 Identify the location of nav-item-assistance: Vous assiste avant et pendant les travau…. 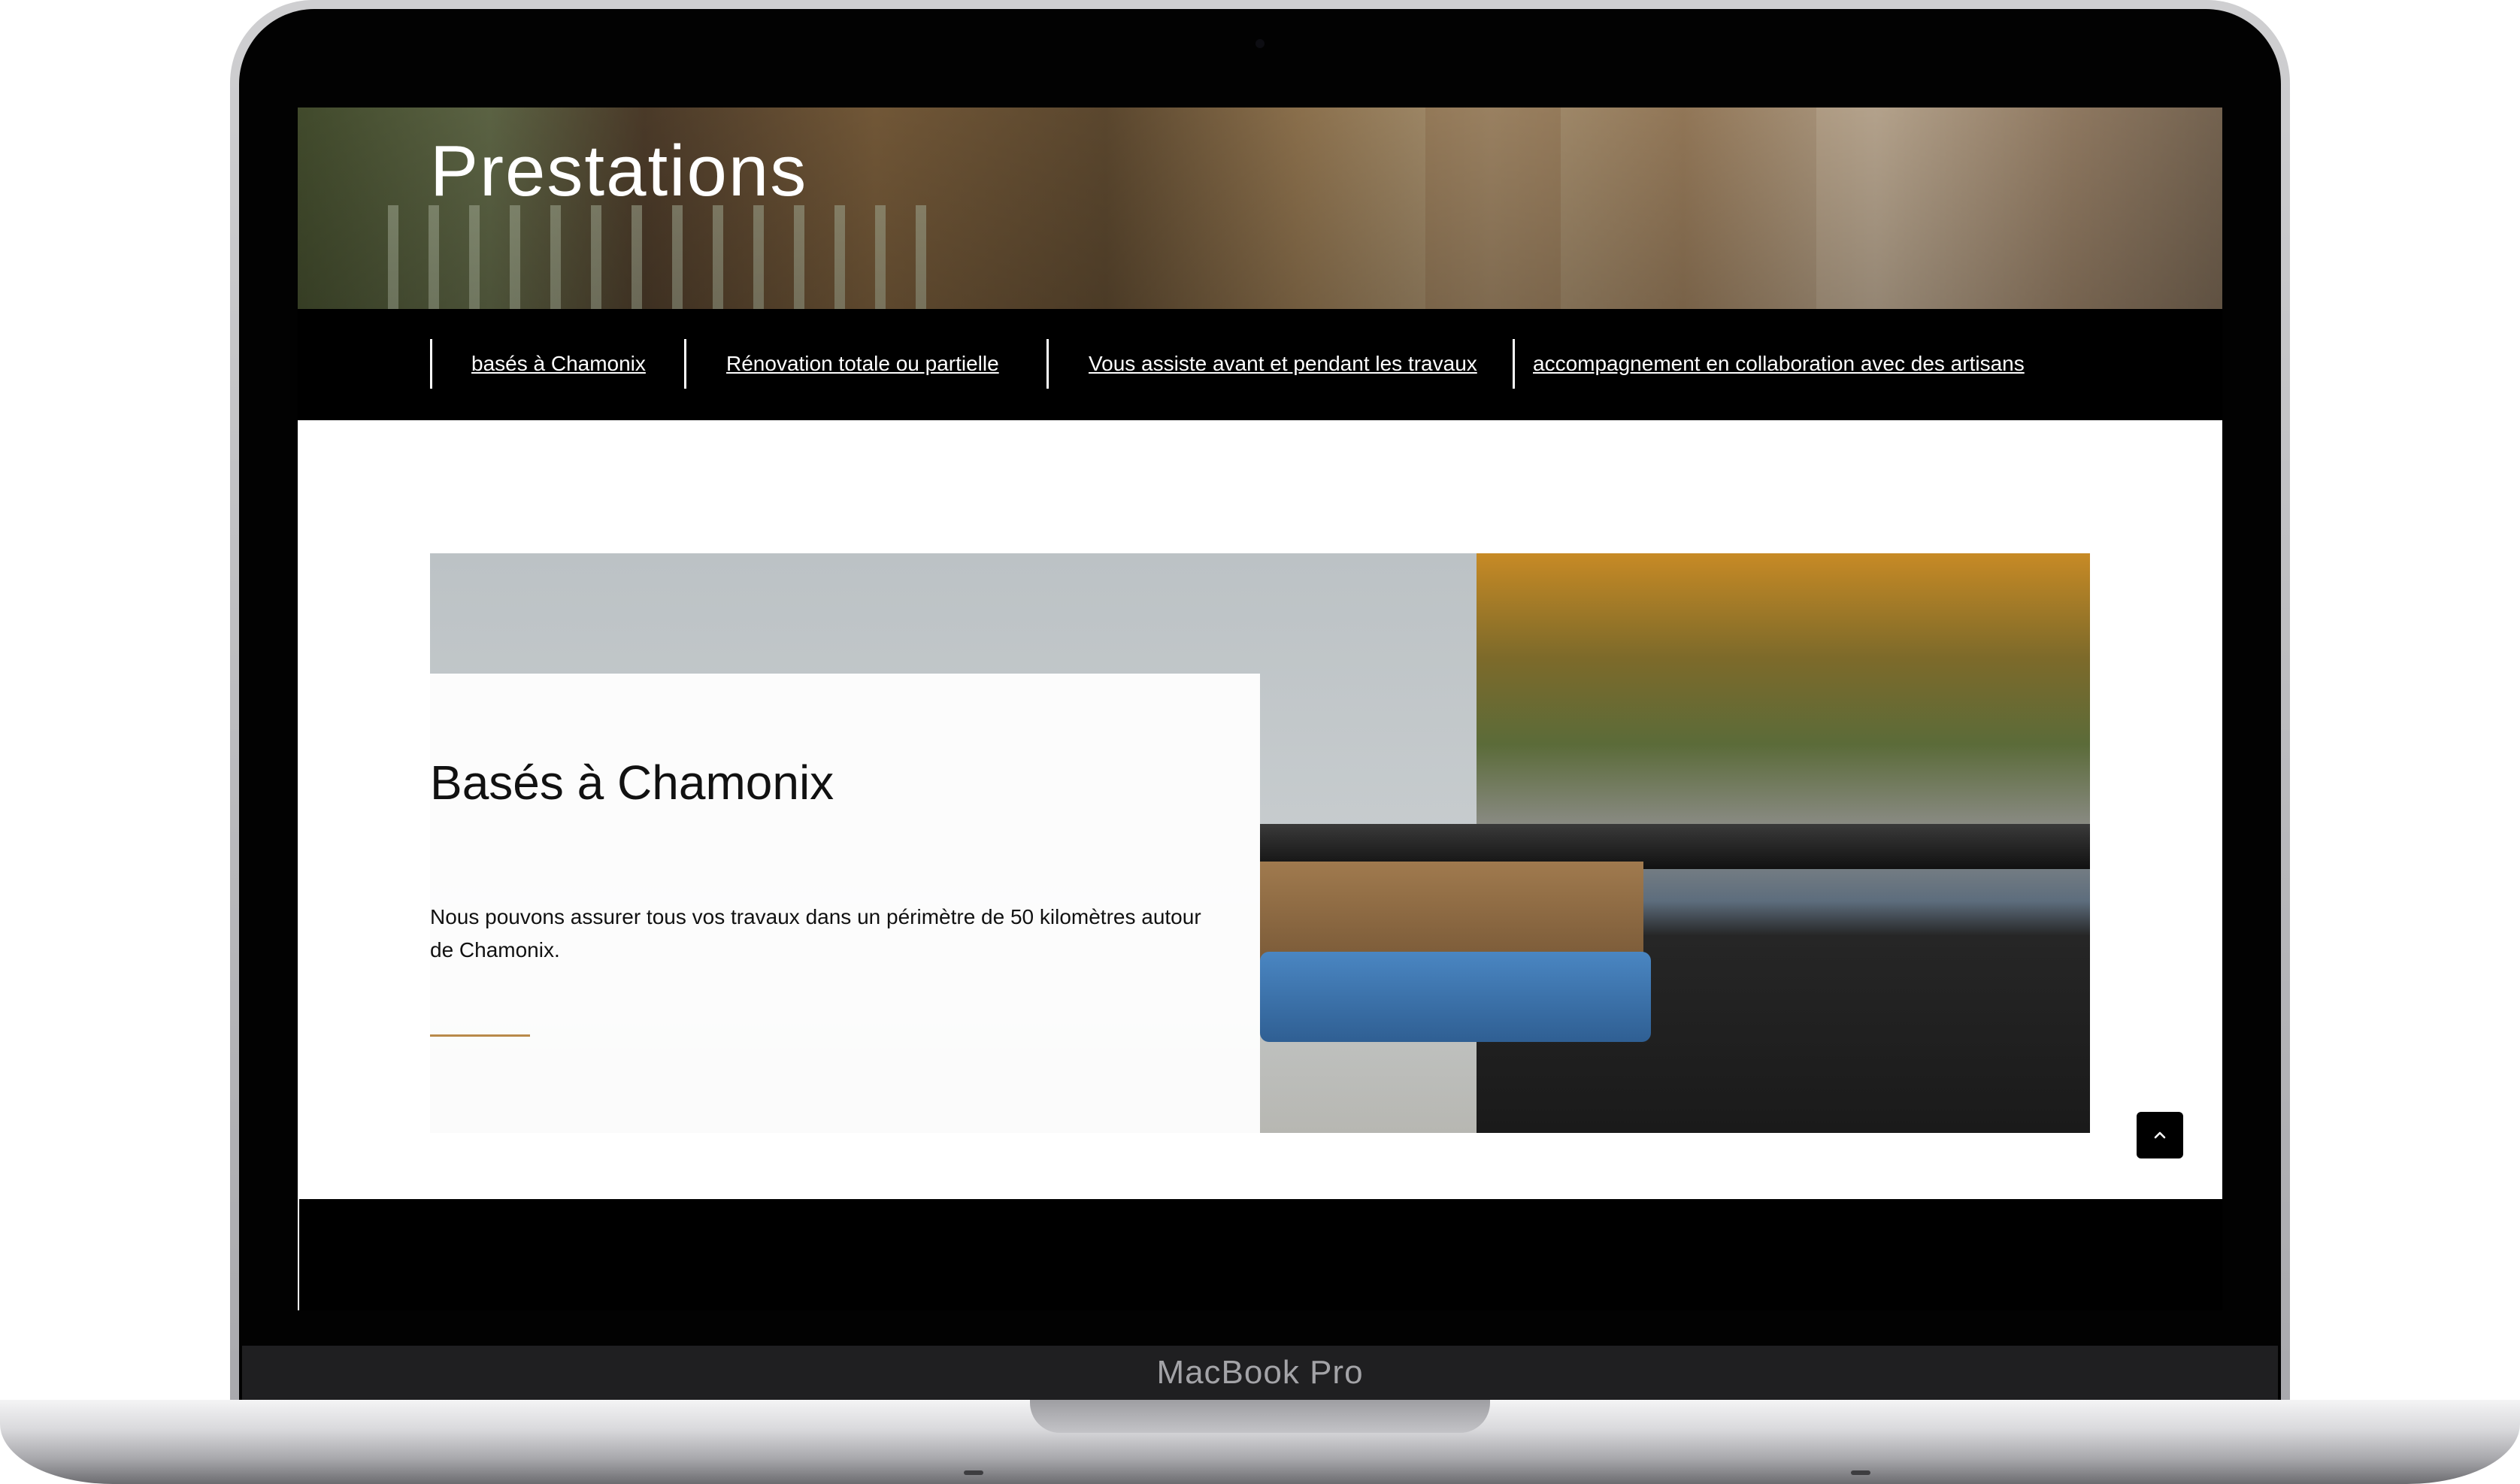
(1279, 364).